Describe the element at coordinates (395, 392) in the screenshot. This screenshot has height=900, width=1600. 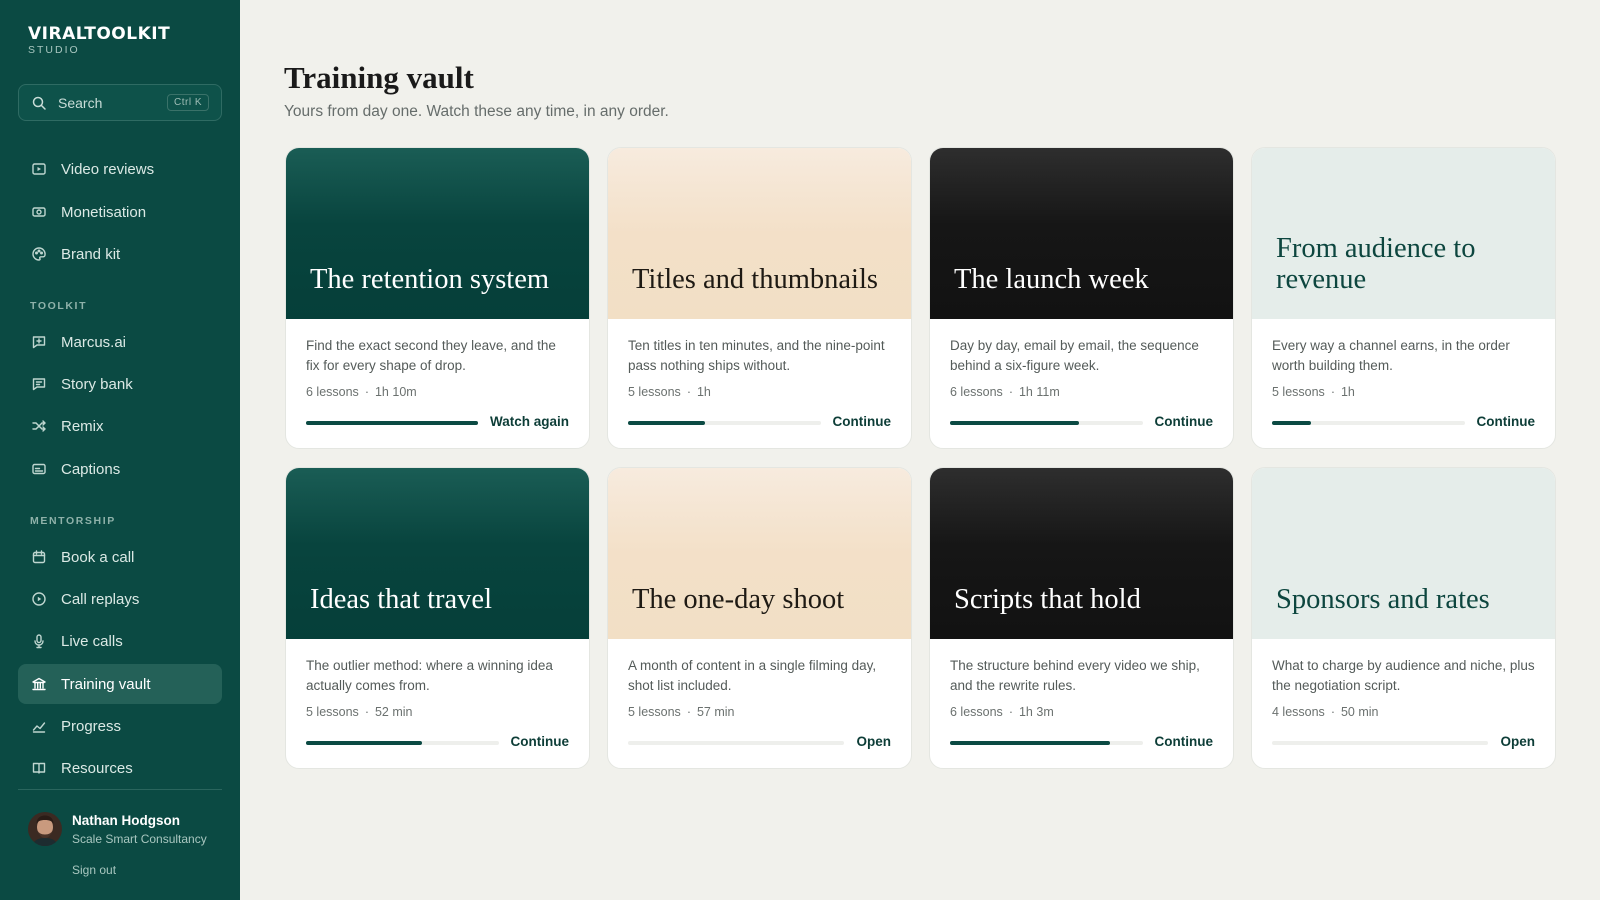
I see `course-duration: 1h 10m` at that location.